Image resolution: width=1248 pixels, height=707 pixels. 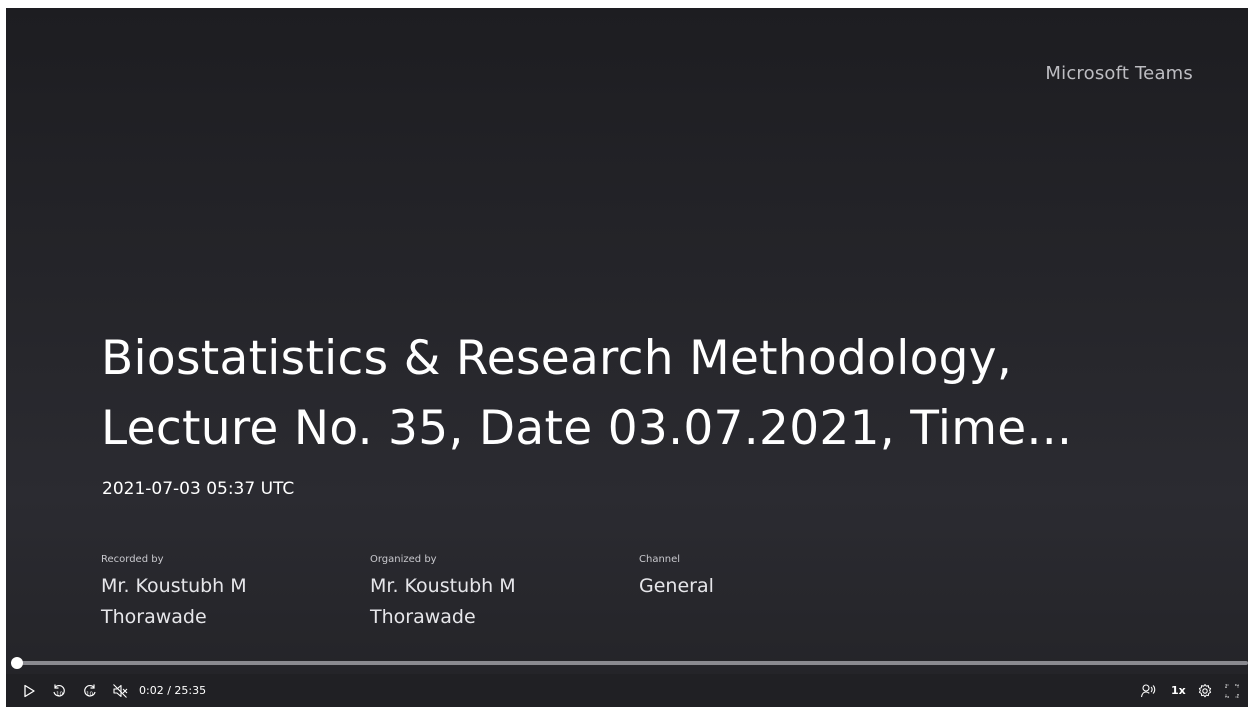 I want to click on recorded-by-value: Mr. Koustubh M Thorawade, so click(x=174, y=601).